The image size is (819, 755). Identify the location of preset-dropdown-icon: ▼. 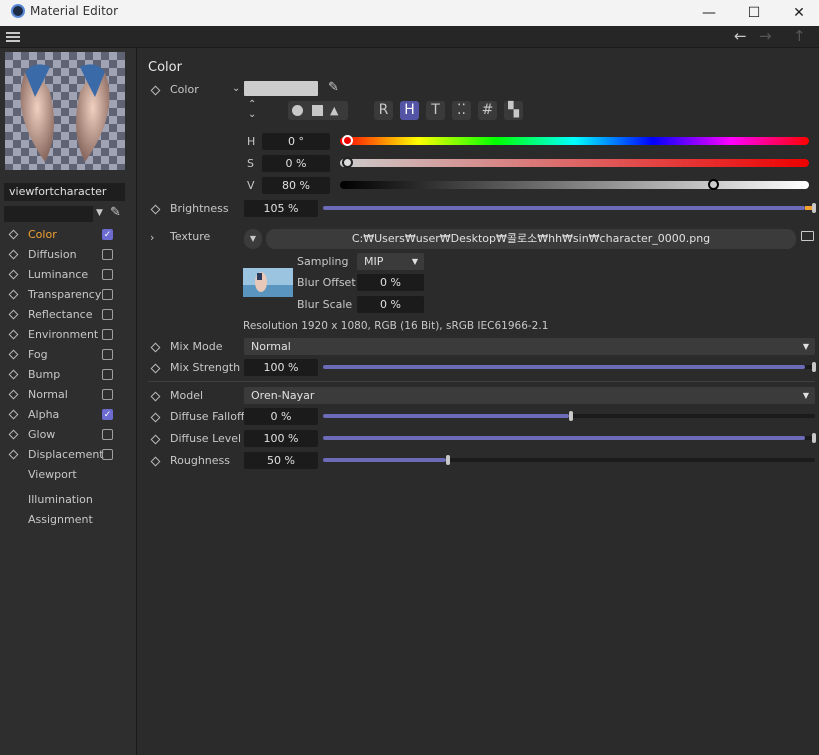
(99, 213).